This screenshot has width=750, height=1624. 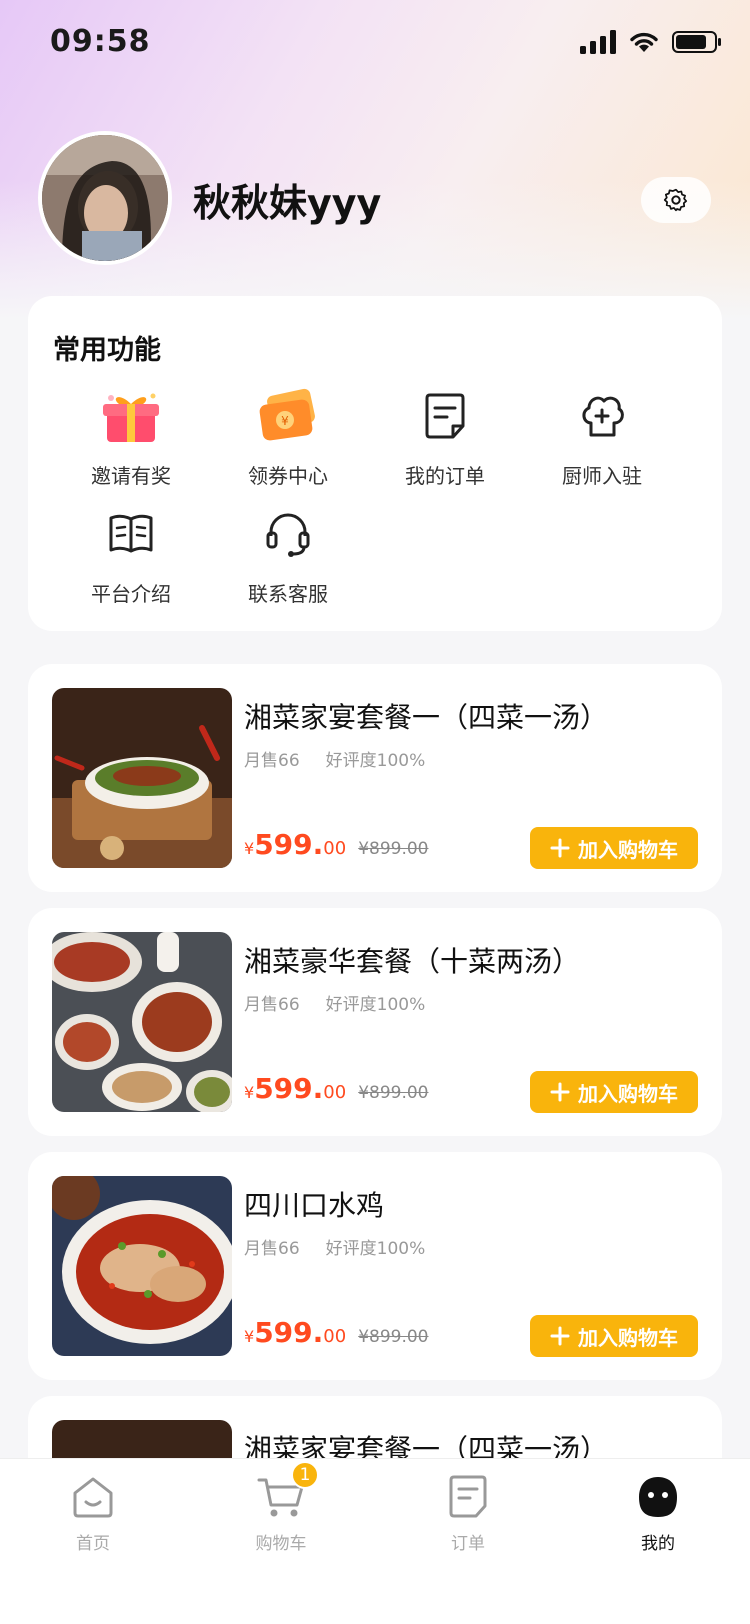 What do you see at coordinates (658, 1544) in the screenshot?
I see `tab-profile-label: 我的` at bounding box center [658, 1544].